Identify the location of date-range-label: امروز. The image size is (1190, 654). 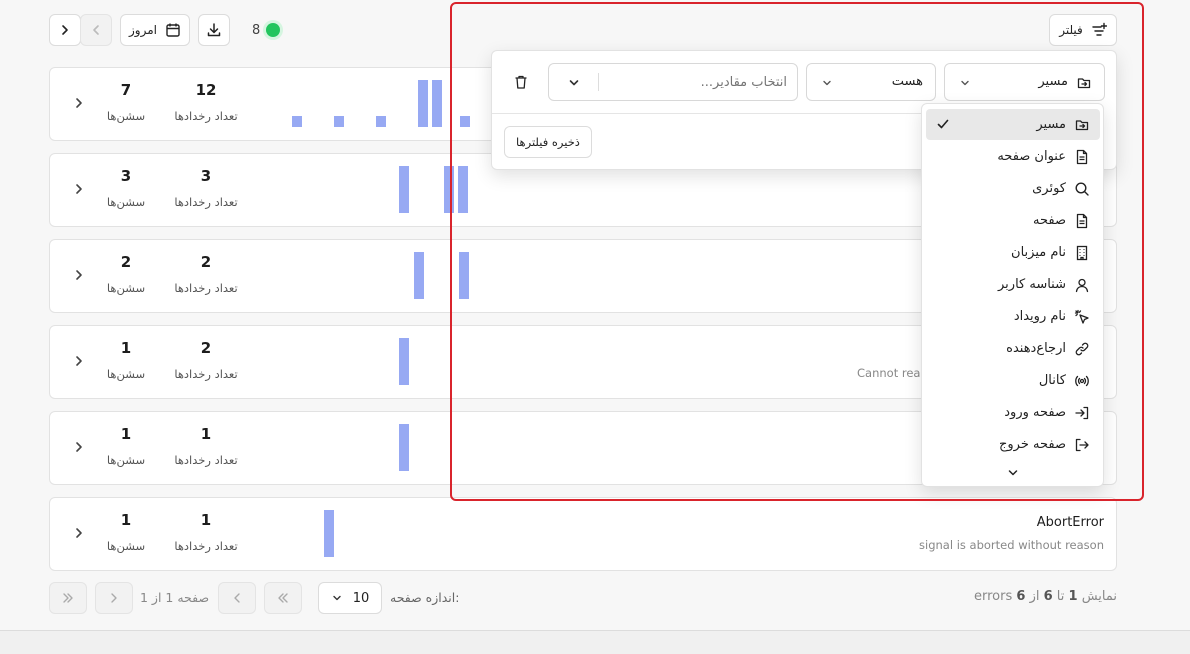
(143, 30).